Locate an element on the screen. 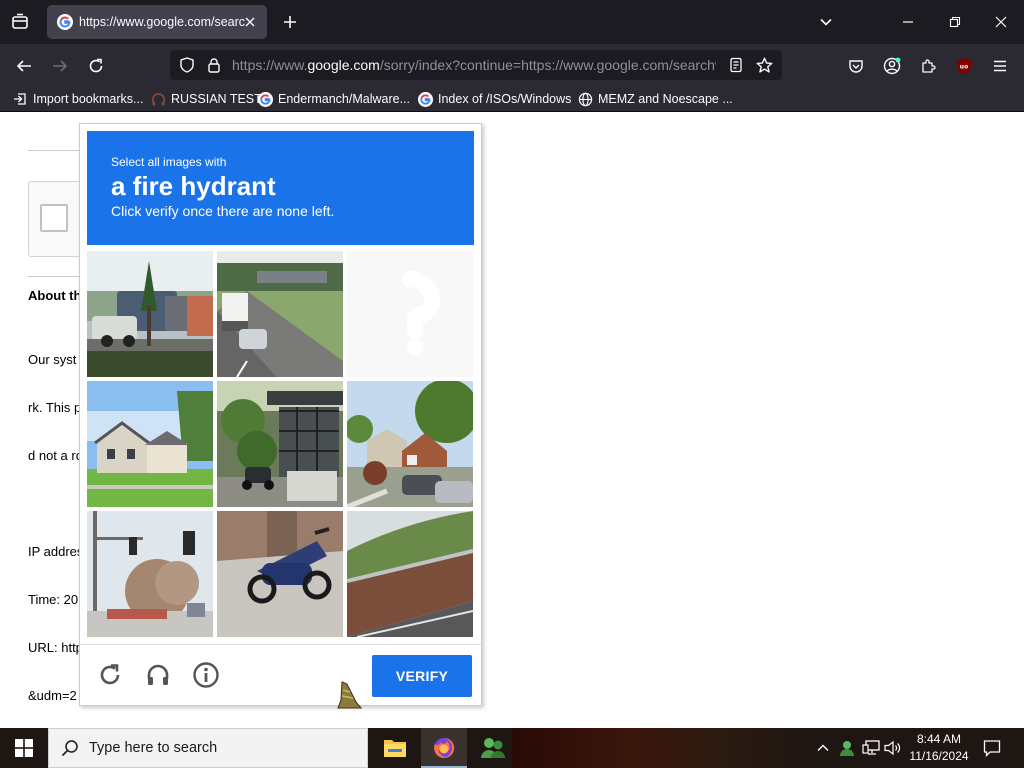 The height and width of the screenshot is (768, 1024). info-icon is located at coordinates (206, 675).